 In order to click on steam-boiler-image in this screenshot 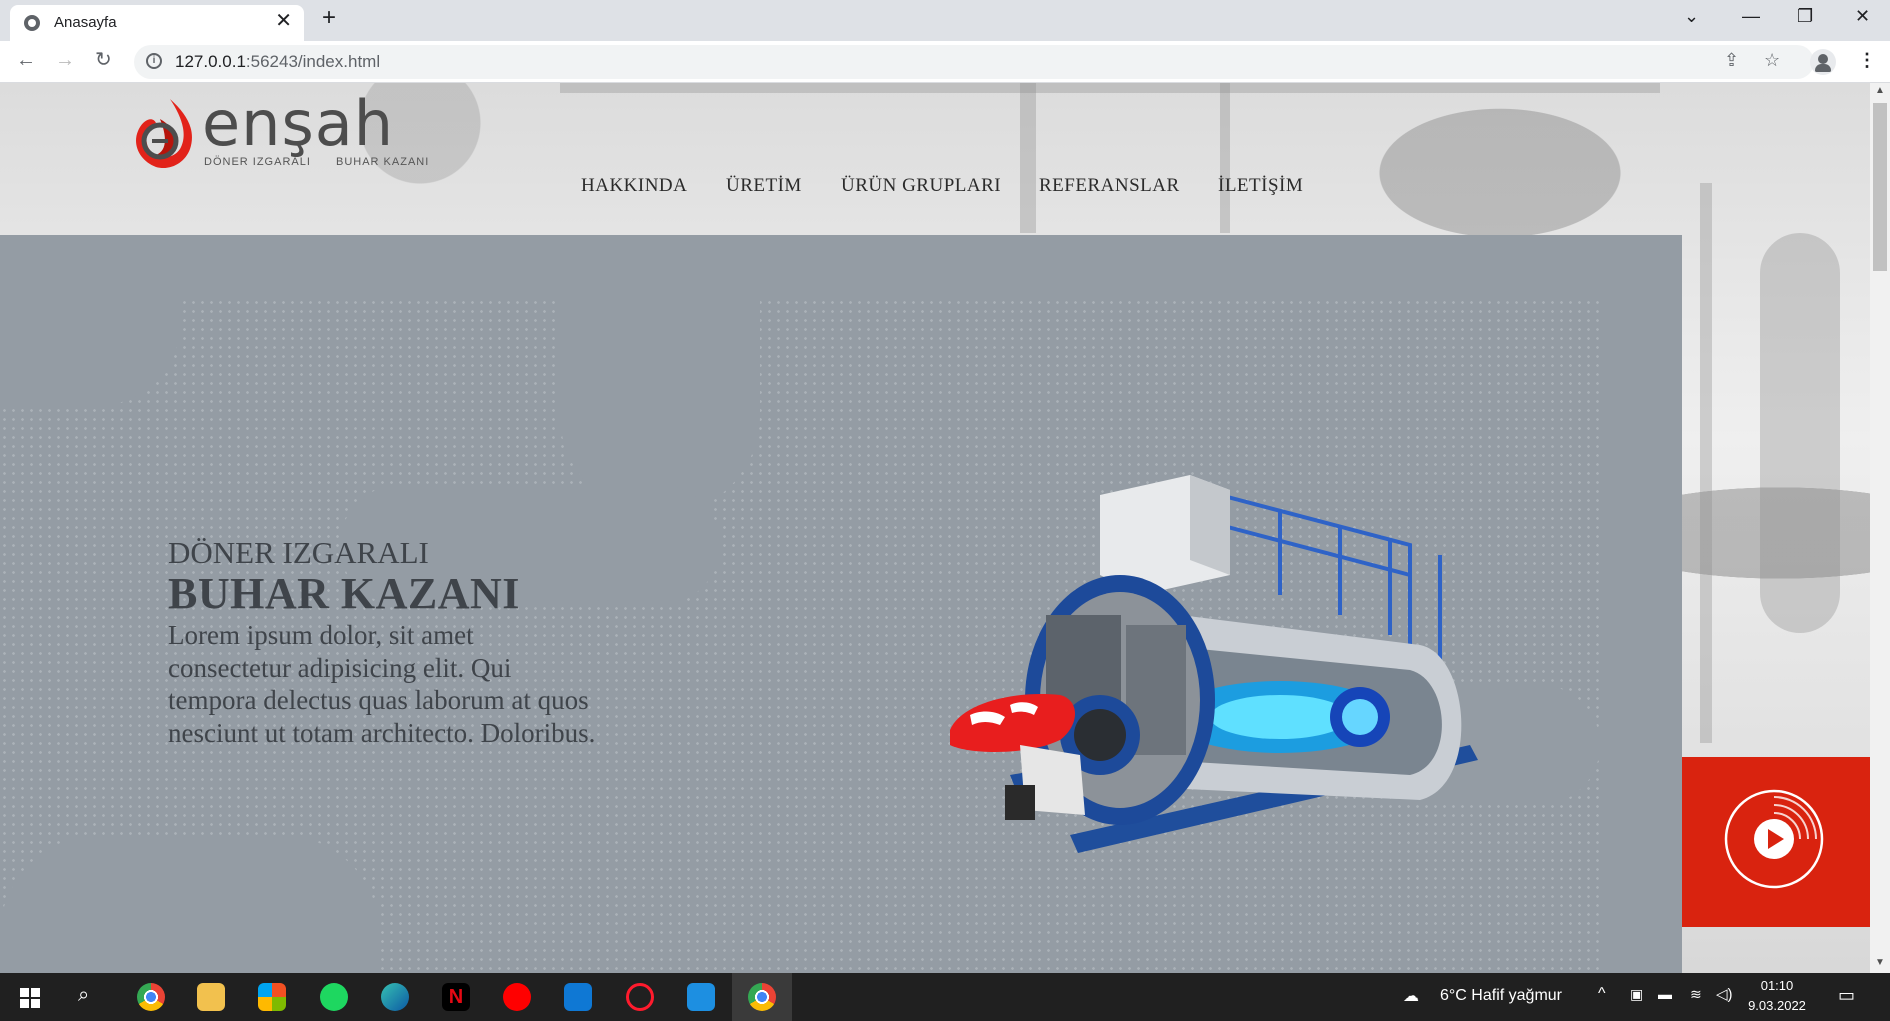, I will do `click(1214, 664)`.